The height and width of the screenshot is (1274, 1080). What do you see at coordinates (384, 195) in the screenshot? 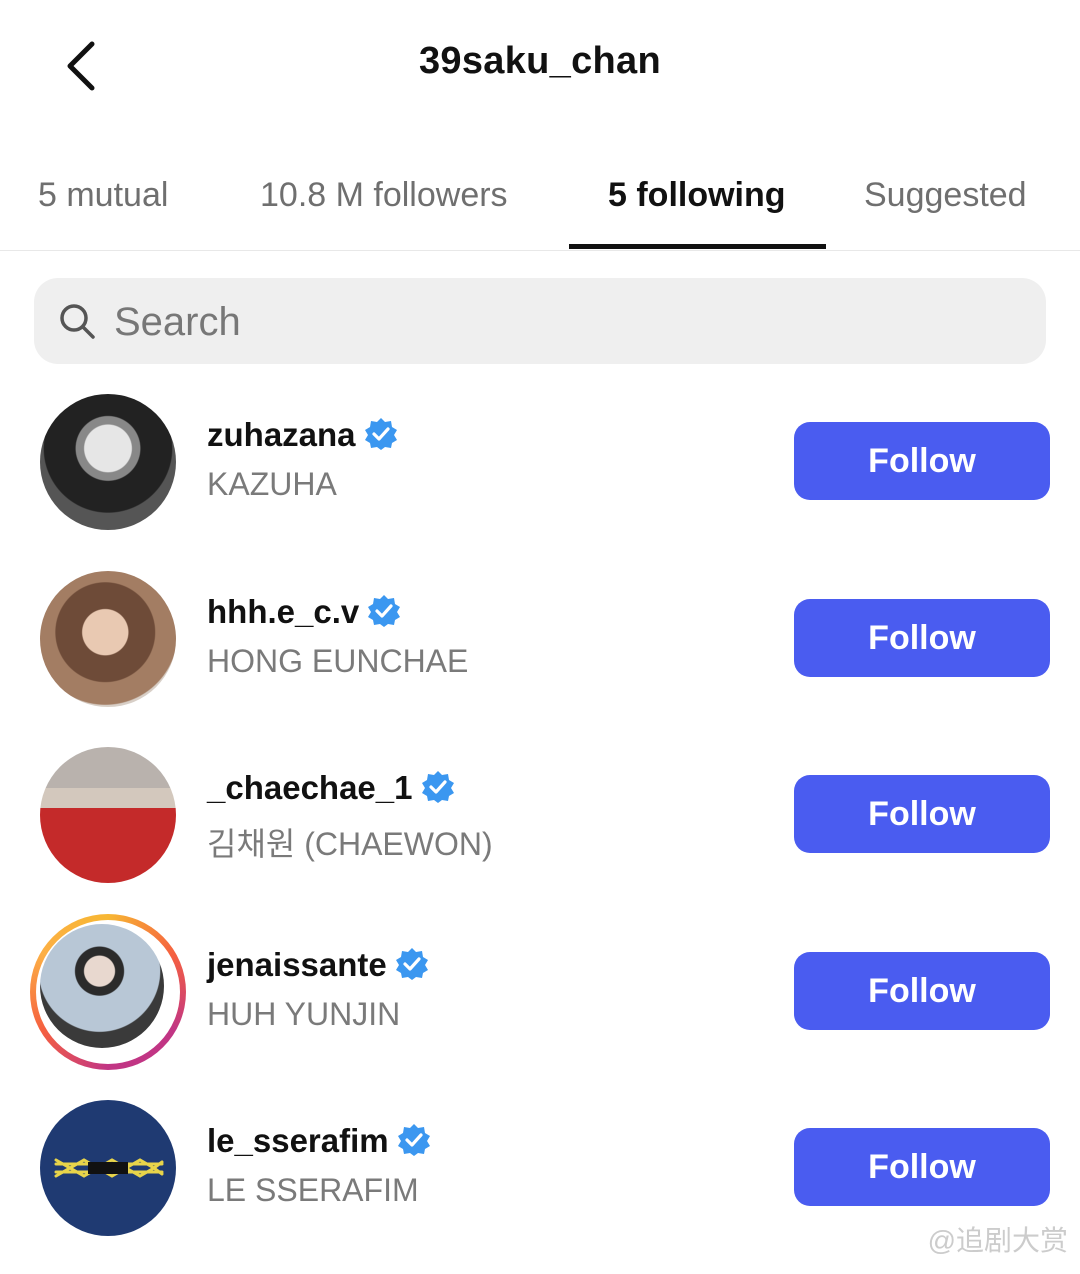
I see `tab-followers: 10.8 M followers` at bounding box center [384, 195].